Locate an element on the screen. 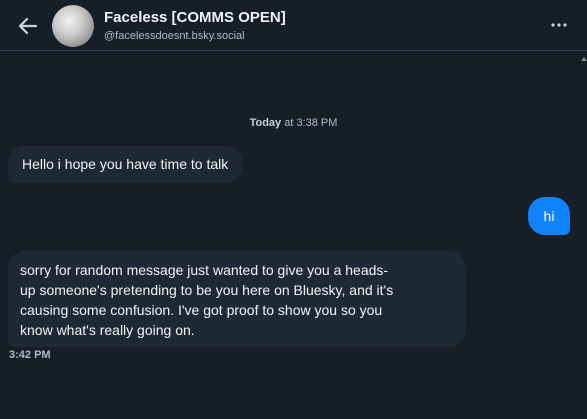 This screenshot has height=419, width=587. conversation-title: Faceless [COMMS OPEN] is located at coordinates (195, 17).